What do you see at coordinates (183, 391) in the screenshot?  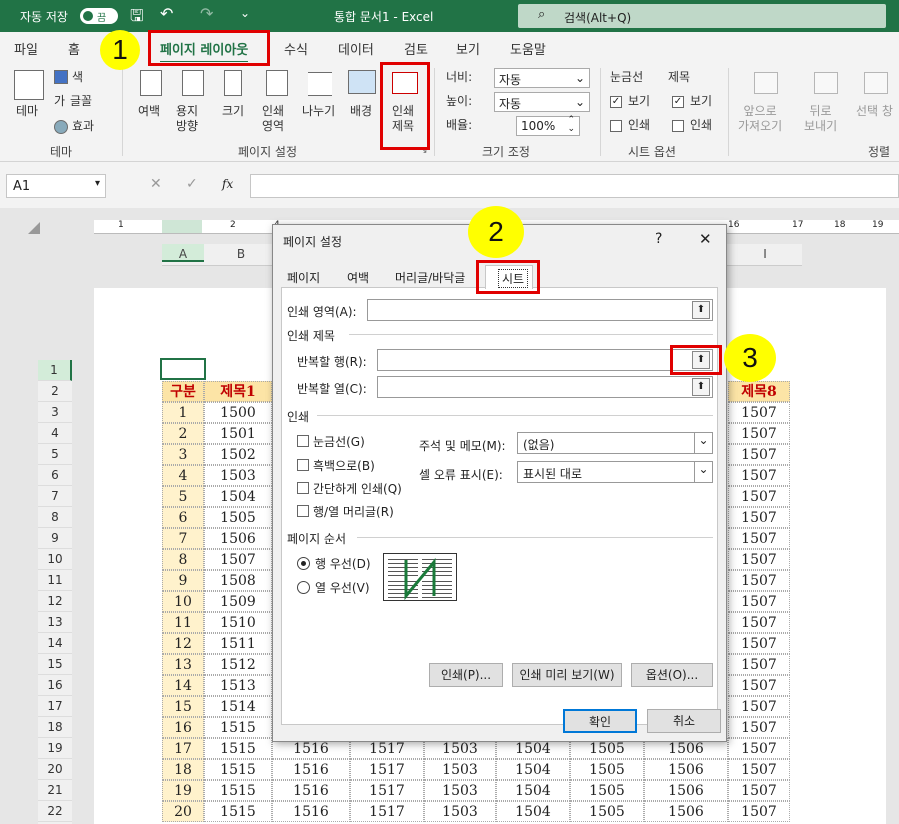 I see `table-cell: 구분` at bounding box center [183, 391].